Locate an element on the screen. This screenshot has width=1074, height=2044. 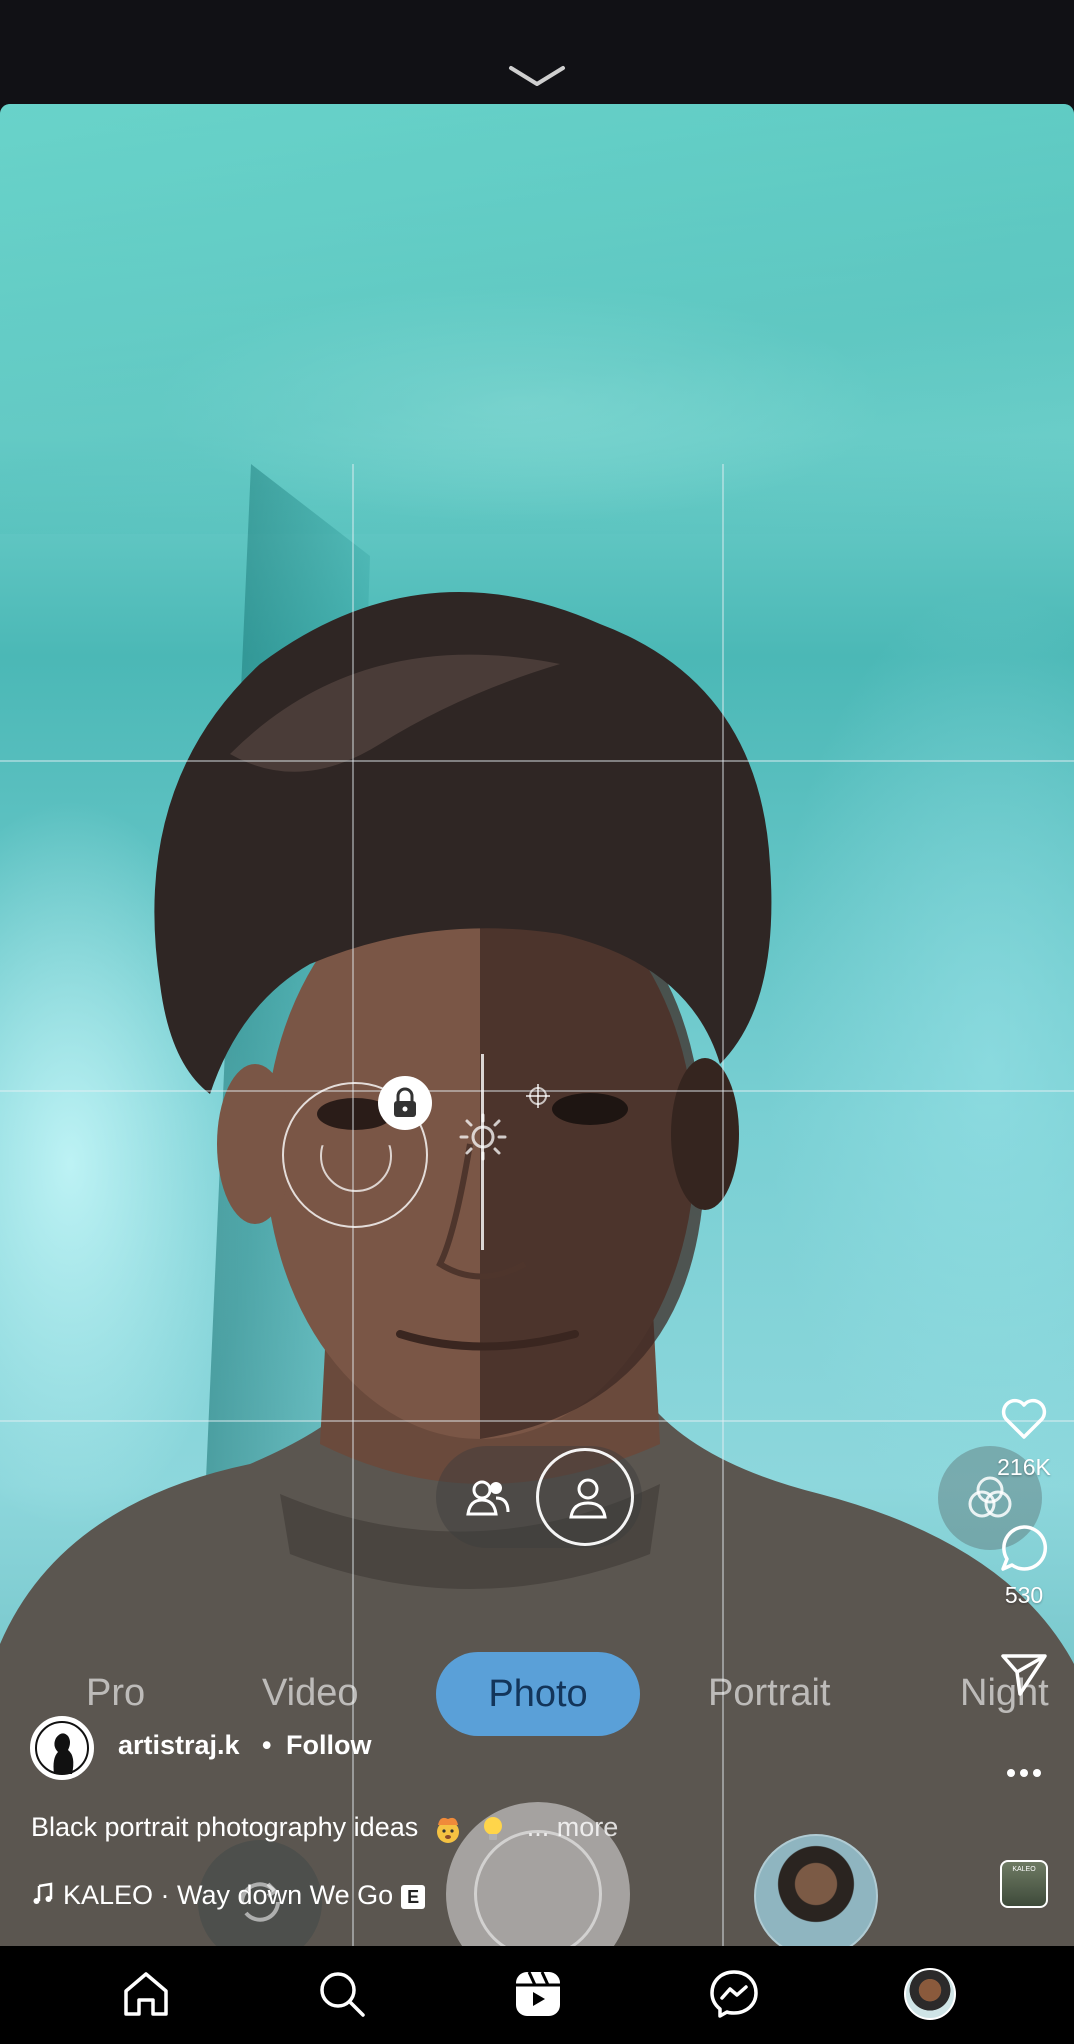
comment-icon is located at coordinates (1024, 1548).